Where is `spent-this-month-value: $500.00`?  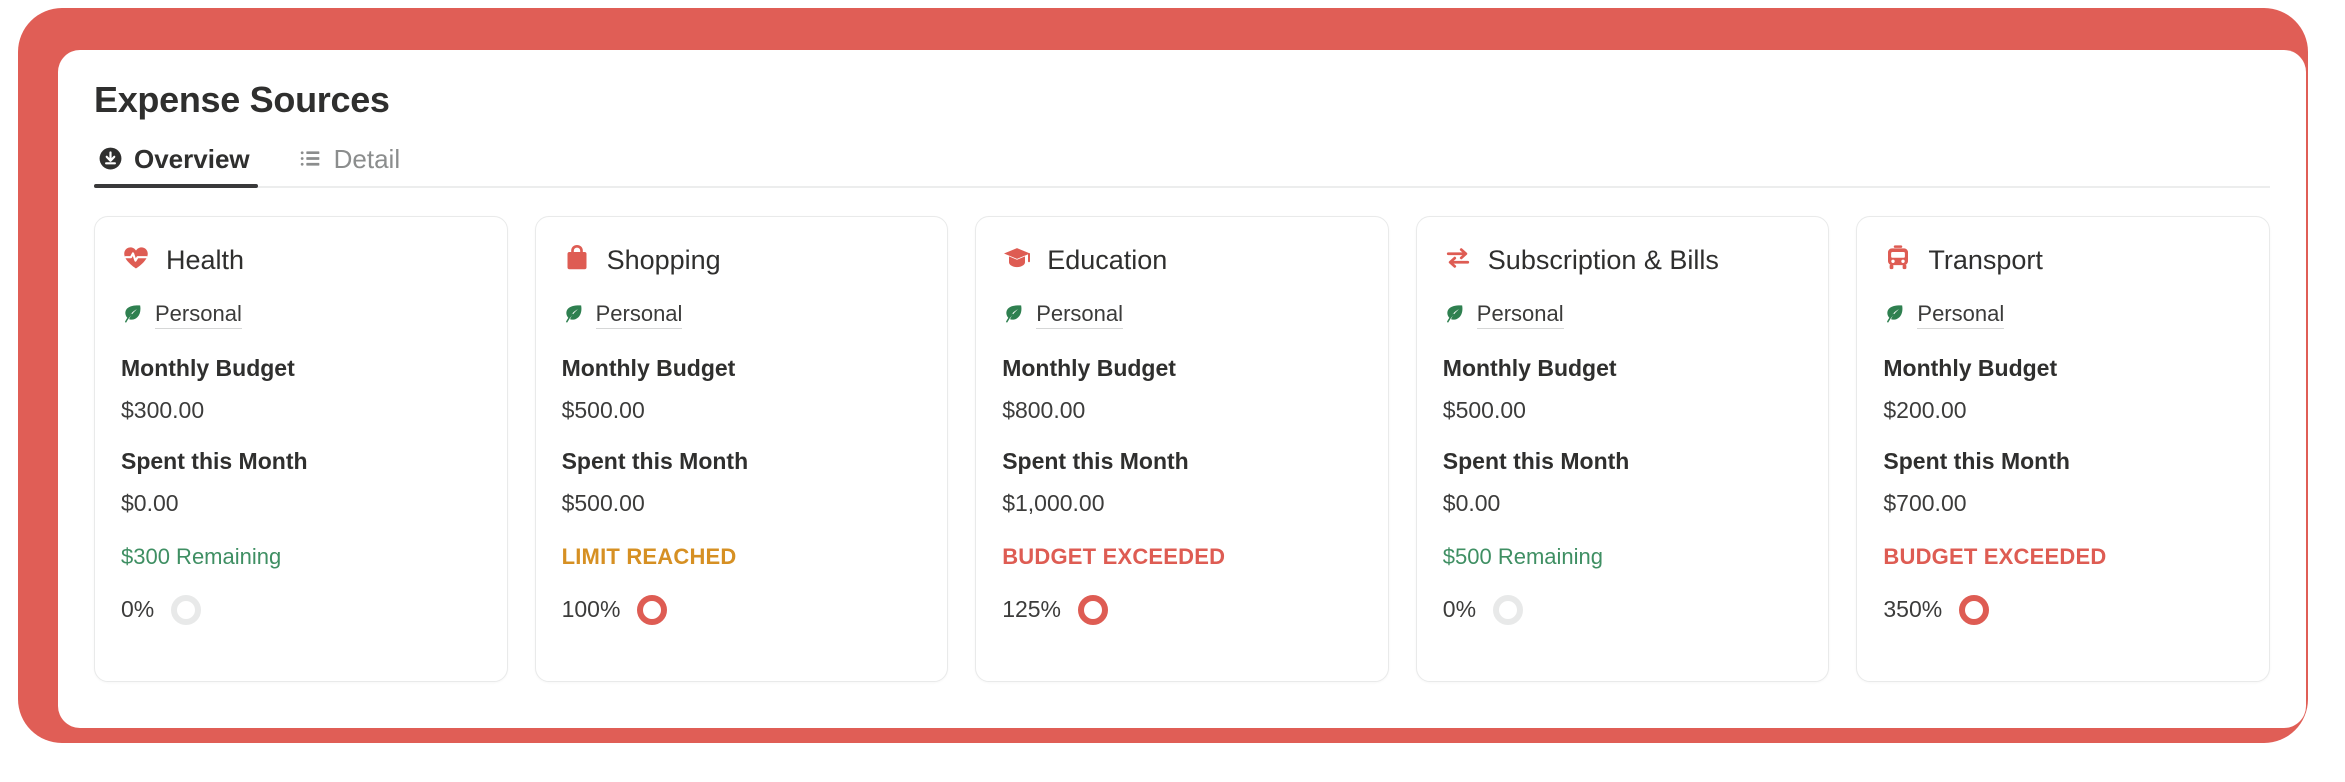 spent-this-month-value: $500.00 is located at coordinates (603, 503).